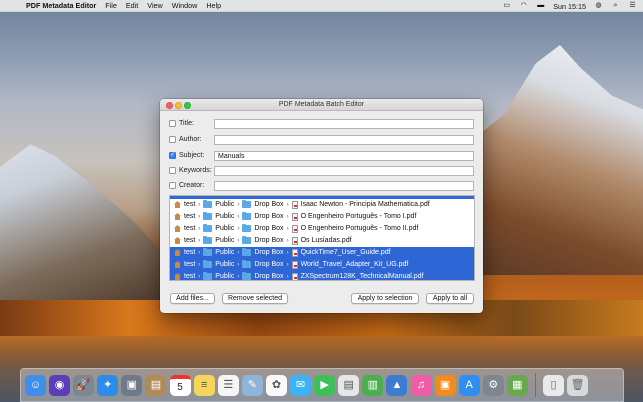 The width and height of the screenshot is (643, 402). What do you see at coordinates (569, 6) in the screenshot?
I see `menubar-clock: Sun 15:15` at bounding box center [569, 6].